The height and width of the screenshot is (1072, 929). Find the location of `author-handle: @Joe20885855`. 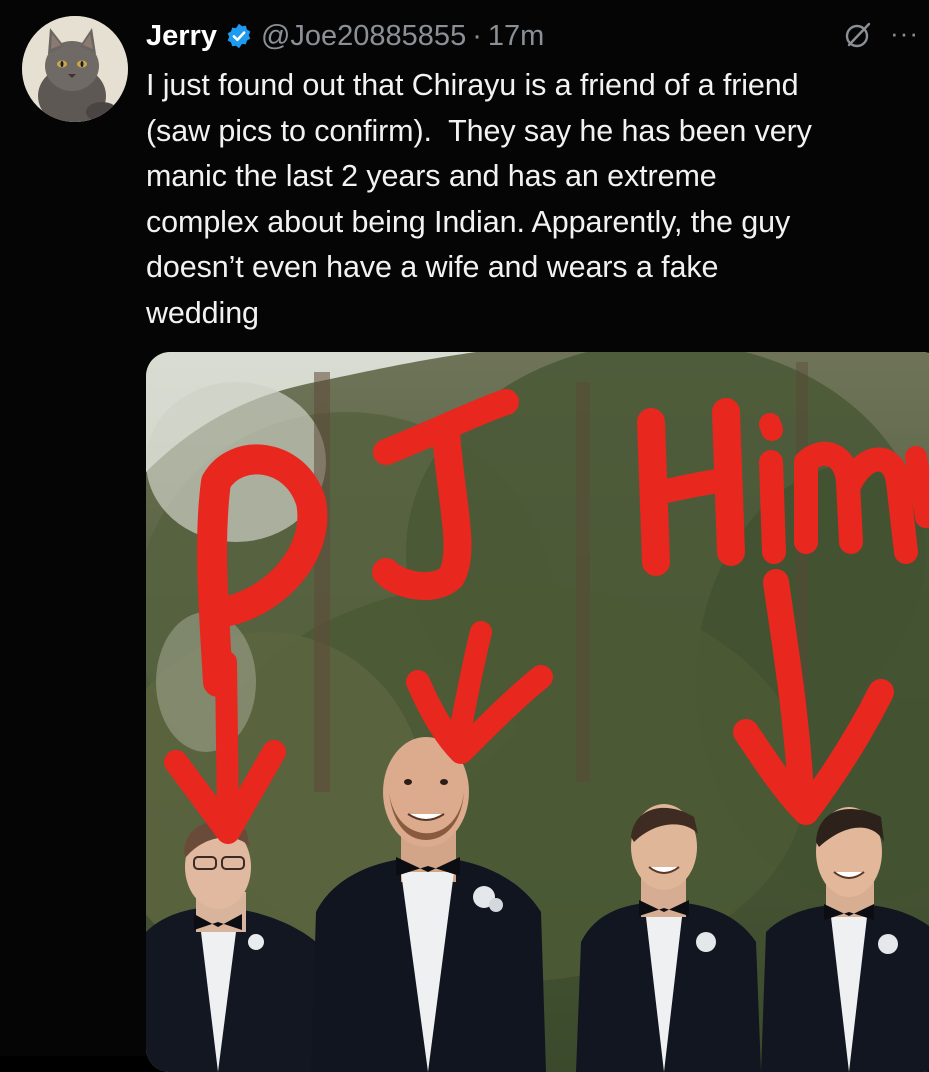

author-handle: @Joe20885855 is located at coordinates (363, 36).